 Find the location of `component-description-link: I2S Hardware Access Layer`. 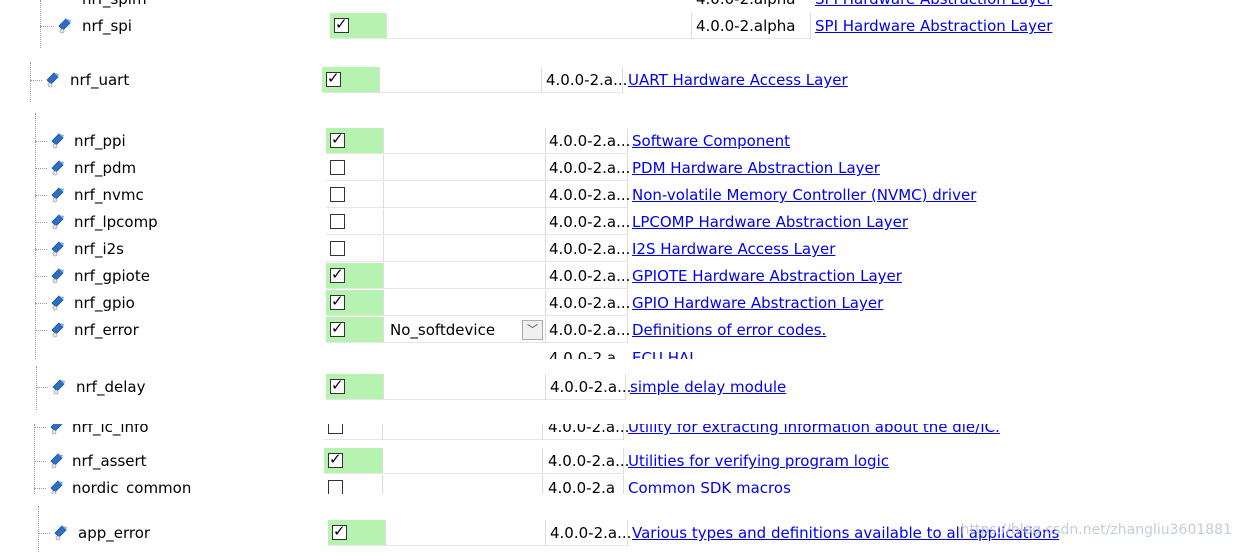

component-description-link: I2S Hardware Access Layer is located at coordinates (733, 249).